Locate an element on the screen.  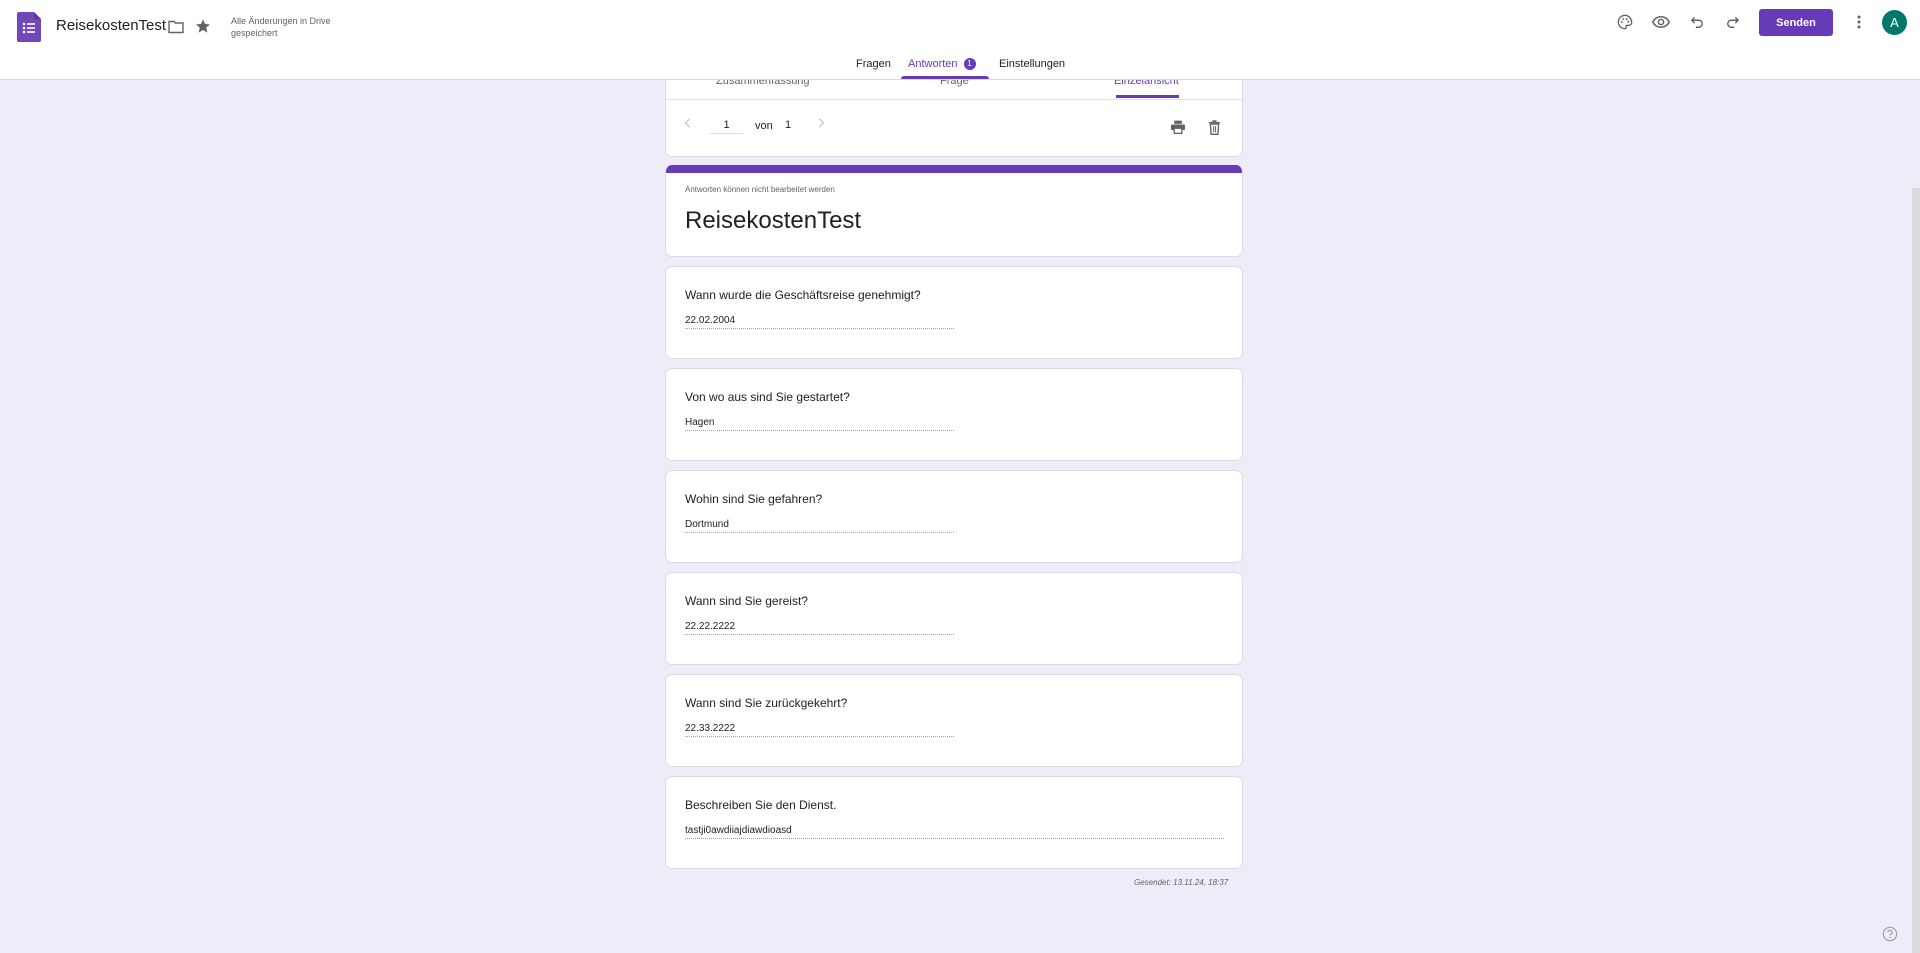
answer-value: 22.33.2222 is located at coordinates (819, 730).